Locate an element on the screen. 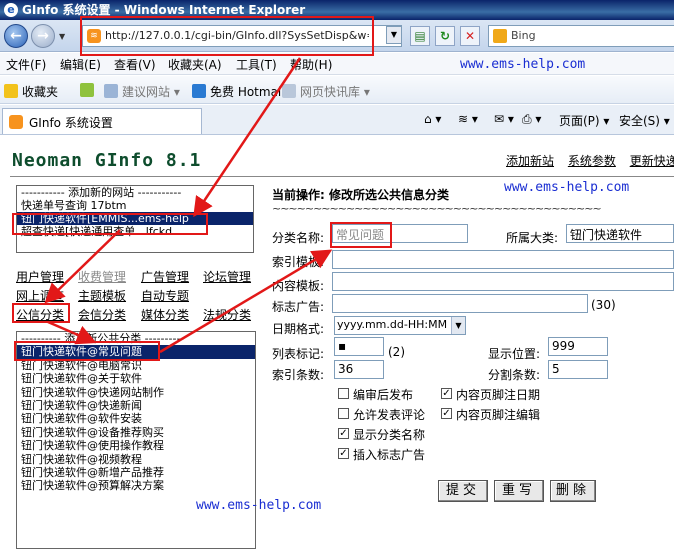  tab-ginfo-settings: GInfo 系统设置 is located at coordinates (102, 121).